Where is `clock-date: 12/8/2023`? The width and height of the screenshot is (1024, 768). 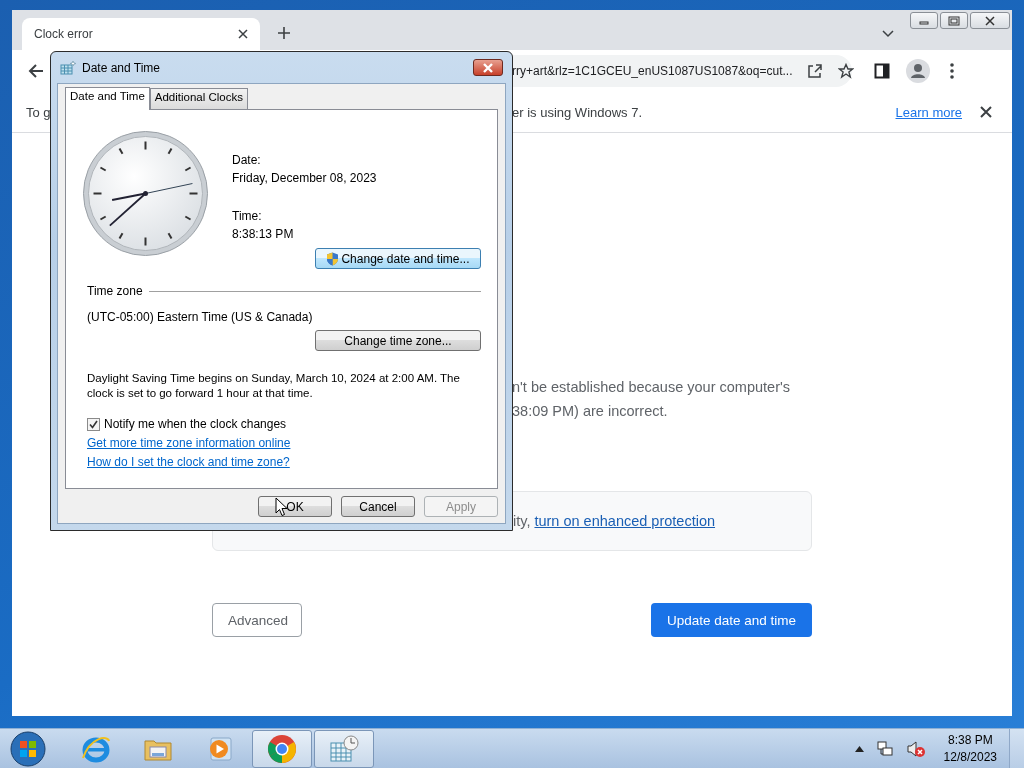
clock-date: 12/8/2023 is located at coordinates (970, 757).